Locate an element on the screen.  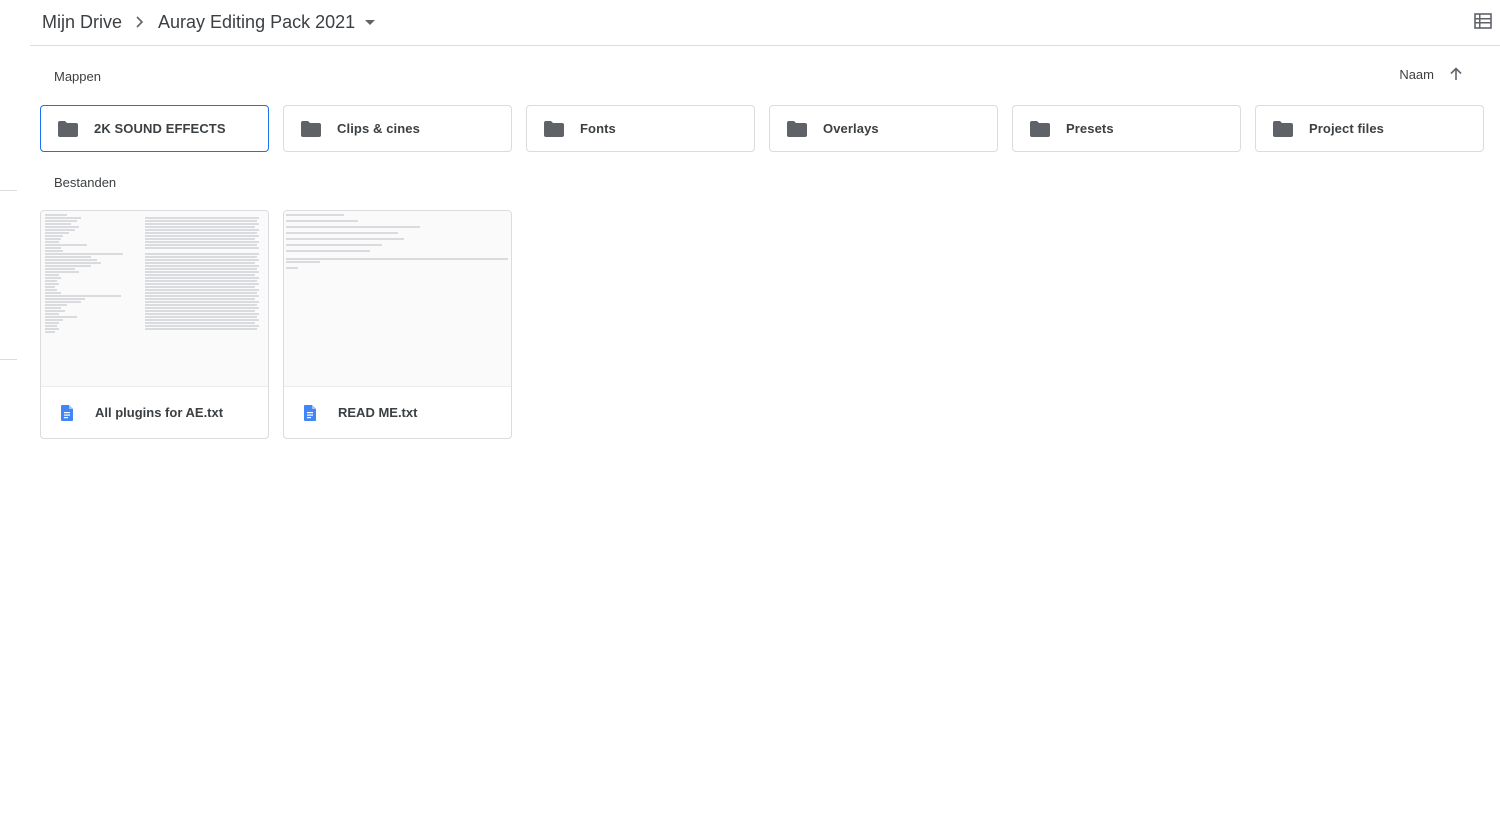
file-grid: All plugins for AE.txt READ ME.txt is located at coordinates (276, 324).